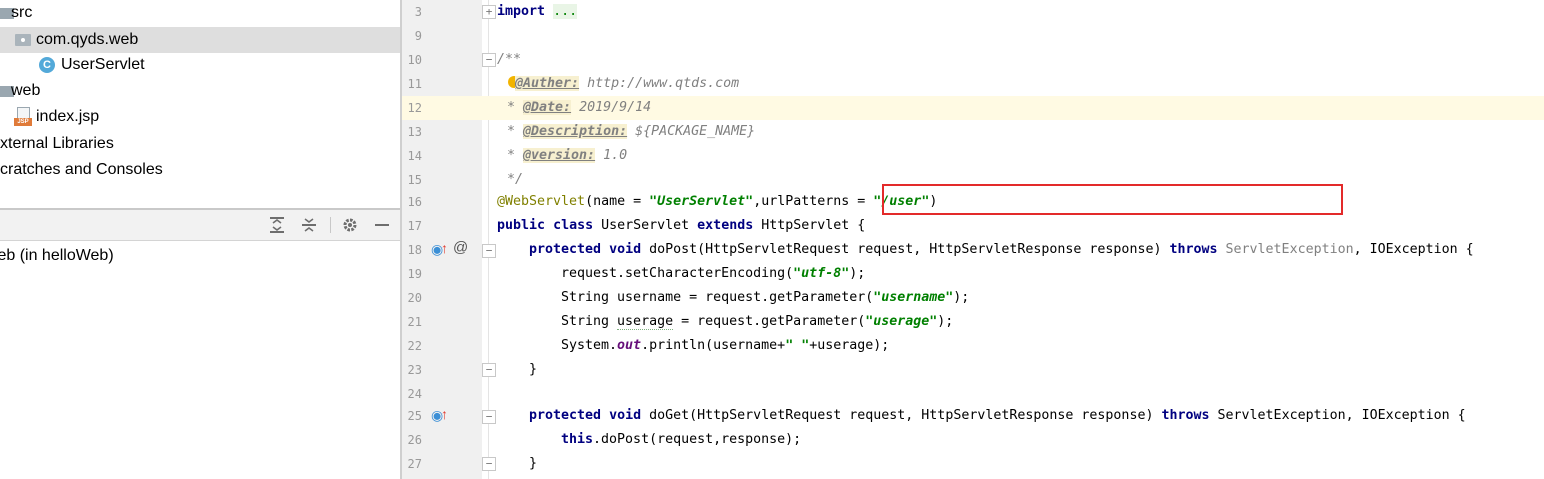 The height and width of the screenshot is (479, 1544). I want to click on line-number: 26, so click(414, 440).